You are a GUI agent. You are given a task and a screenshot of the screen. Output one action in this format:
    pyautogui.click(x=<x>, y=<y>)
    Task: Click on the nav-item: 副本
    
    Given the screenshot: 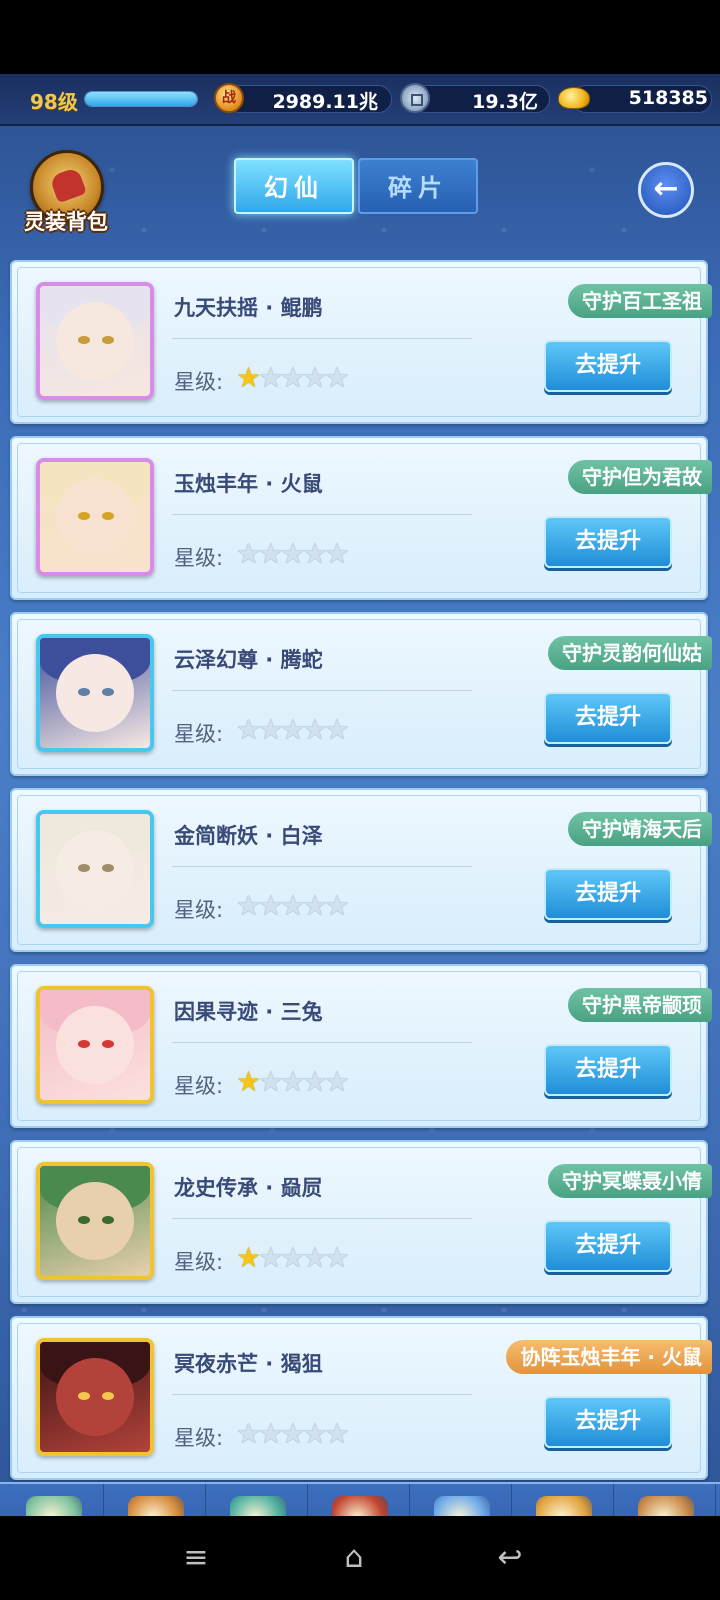 What is the action you would take?
    pyautogui.click(x=359, y=1500)
    